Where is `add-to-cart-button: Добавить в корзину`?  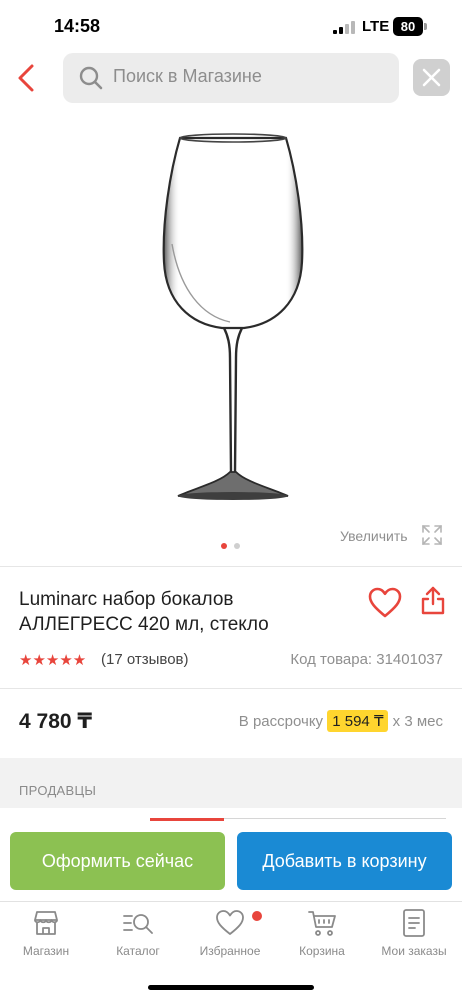
add-to-cart-button: Добавить в корзину is located at coordinates (344, 861).